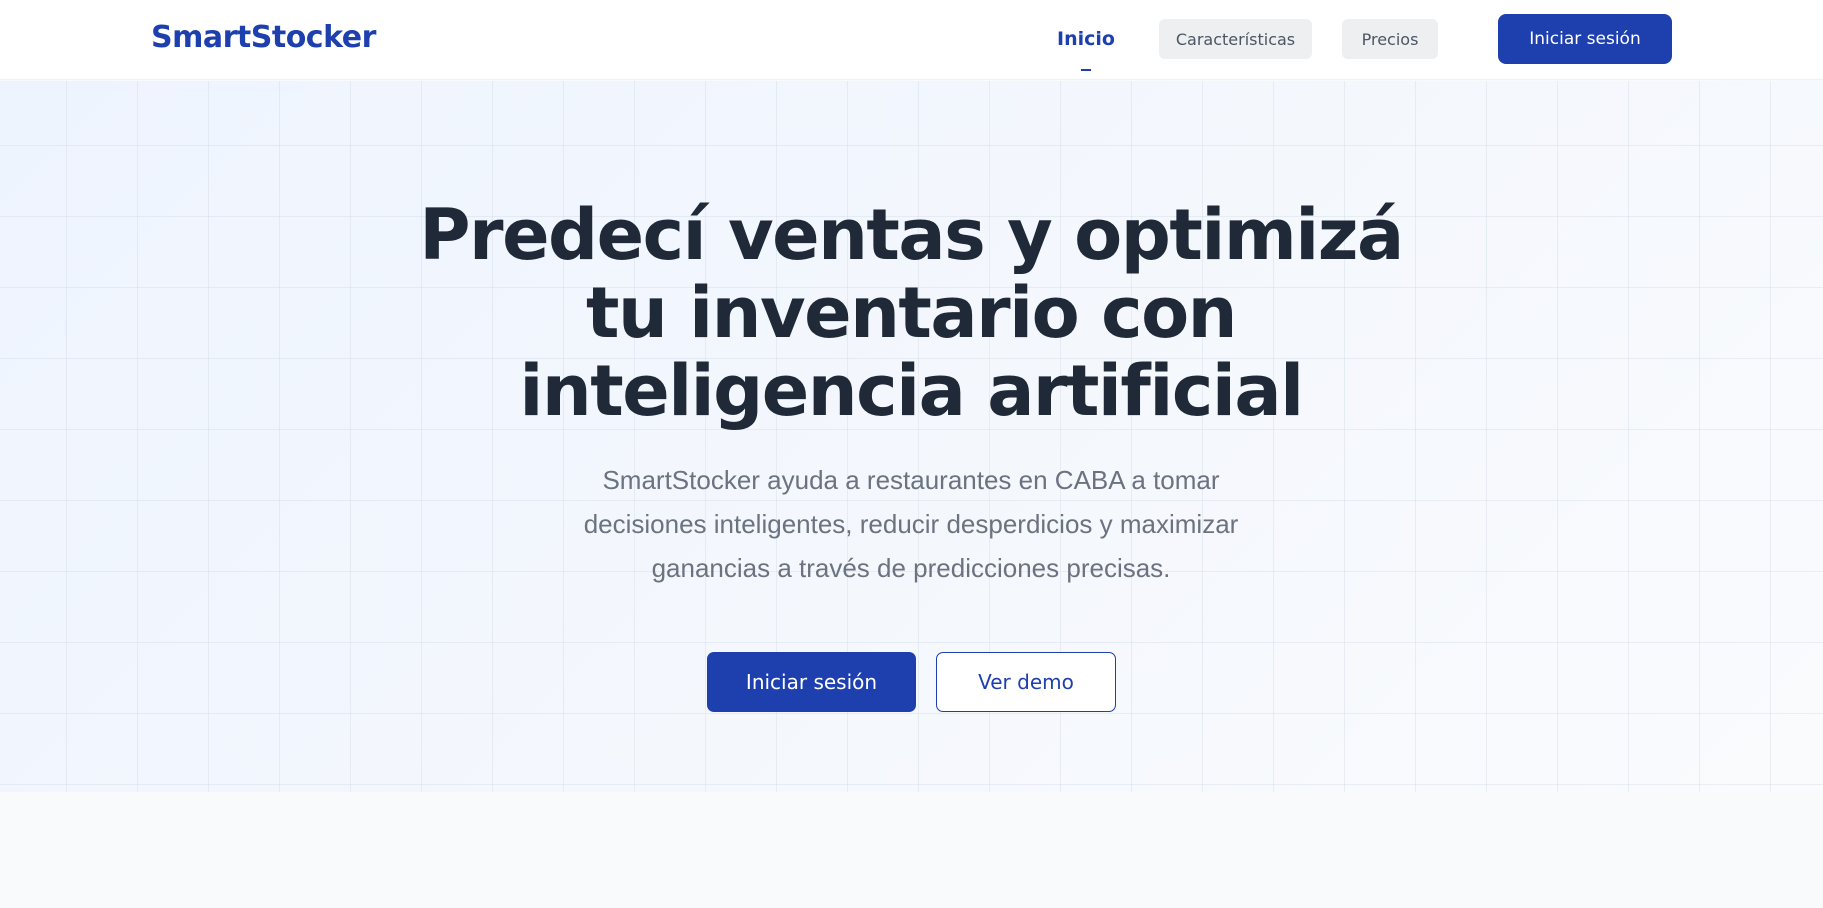 The height and width of the screenshot is (908, 1823). What do you see at coordinates (1086, 39) in the screenshot?
I see `nav-item-inicio: Inicio` at bounding box center [1086, 39].